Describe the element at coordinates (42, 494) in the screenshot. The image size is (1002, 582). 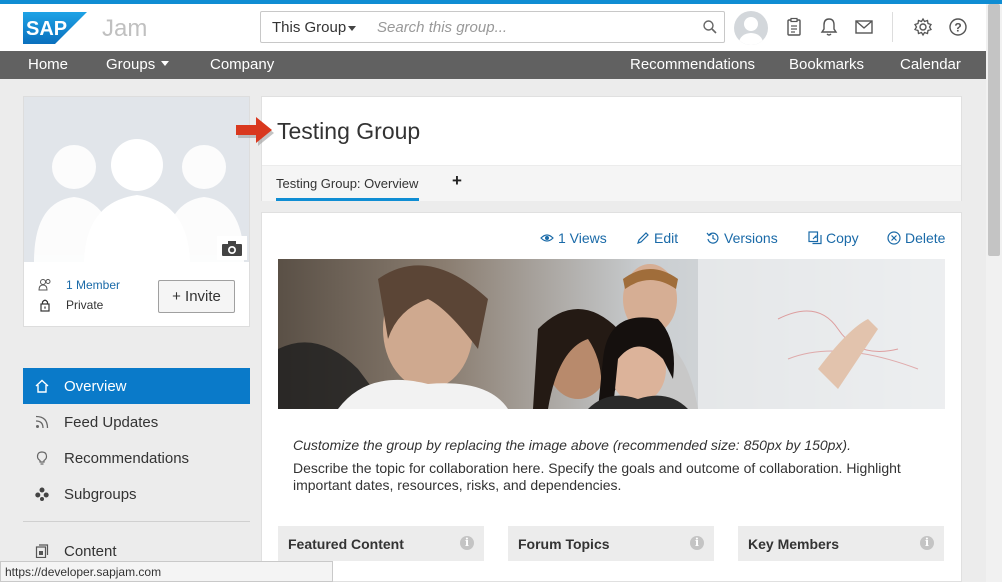
I see `subgroups-icon` at that location.